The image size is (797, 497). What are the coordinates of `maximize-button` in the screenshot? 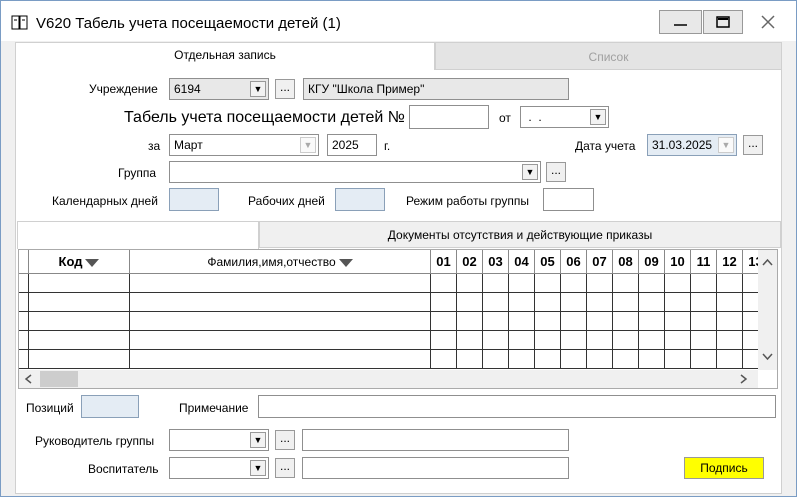 It's located at (723, 22).